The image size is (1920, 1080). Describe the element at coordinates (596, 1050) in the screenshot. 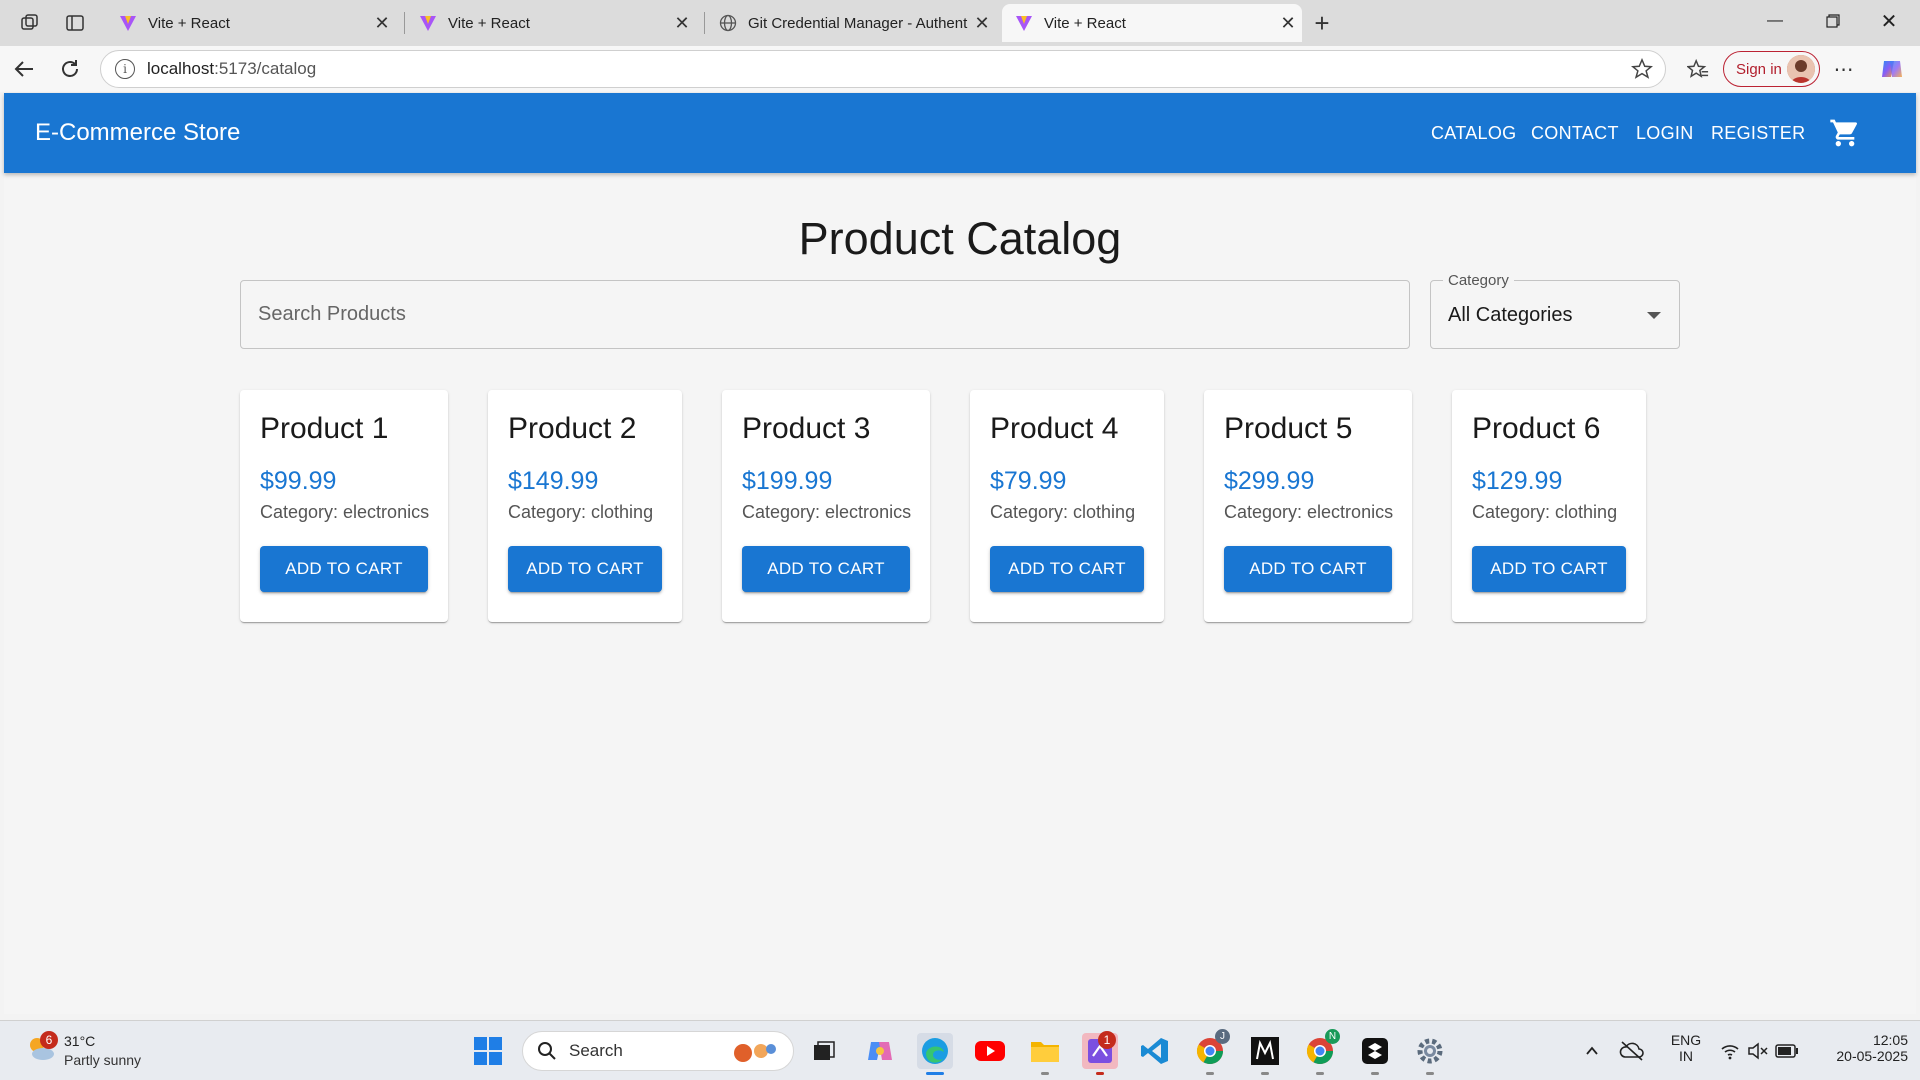

I see `taskbar-search-label: Search` at that location.